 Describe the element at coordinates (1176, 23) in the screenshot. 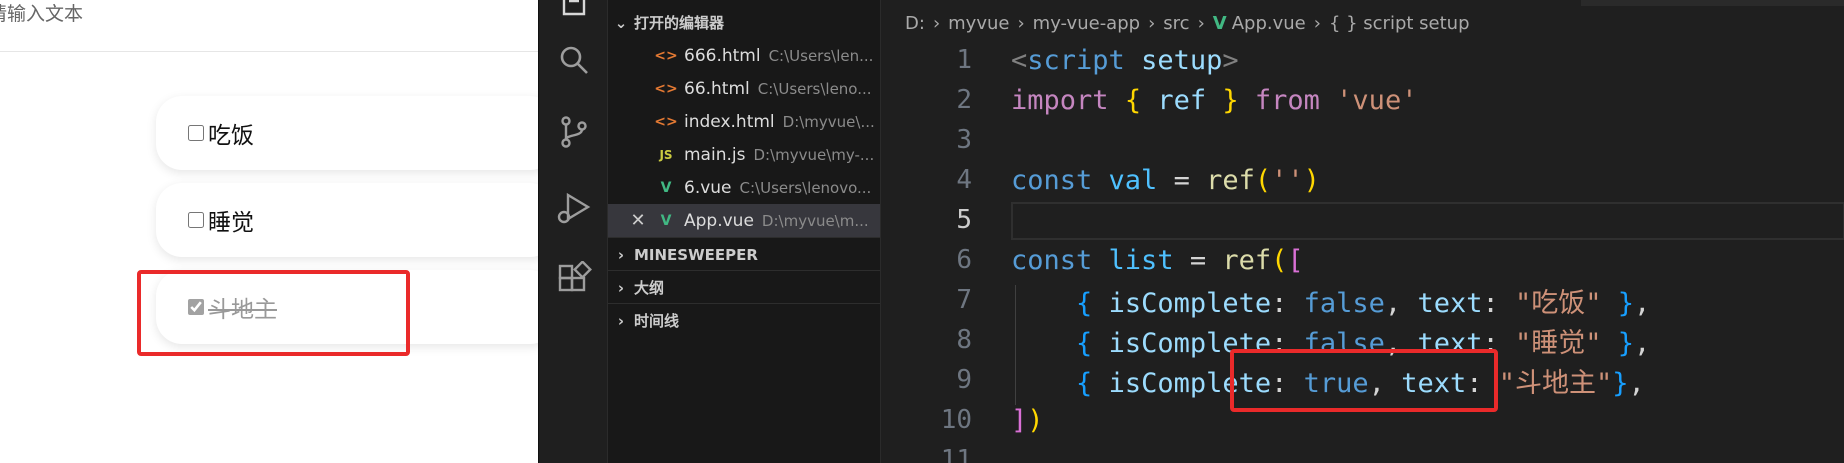

I see `breadcrumb-item: src` at that location.